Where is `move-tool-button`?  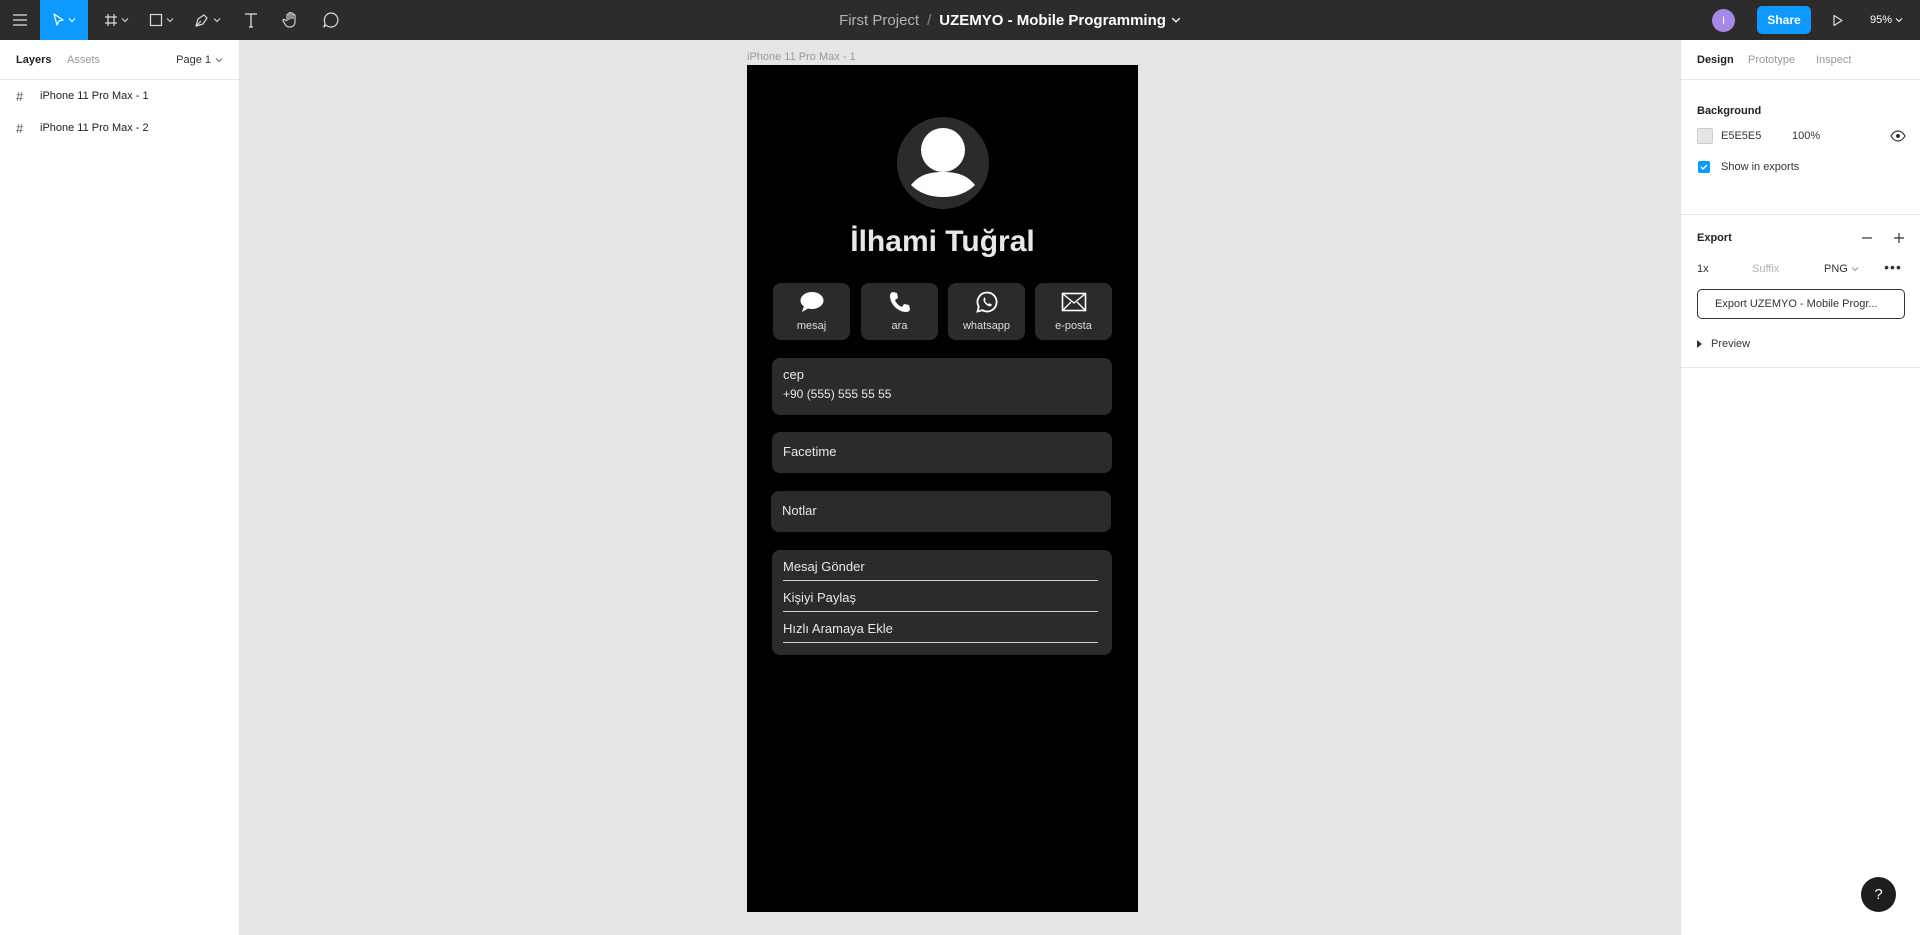 move-tool-button is located at coordinates (64, 20).